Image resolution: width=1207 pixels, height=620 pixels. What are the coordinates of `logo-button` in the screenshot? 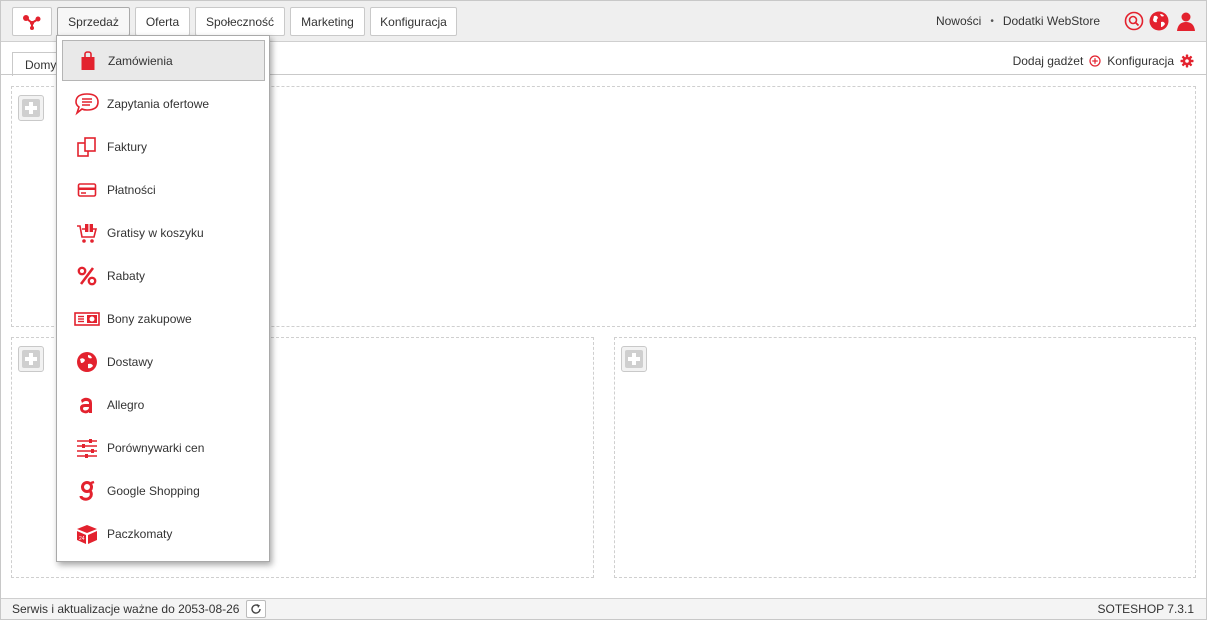 It's located at (32, 21).